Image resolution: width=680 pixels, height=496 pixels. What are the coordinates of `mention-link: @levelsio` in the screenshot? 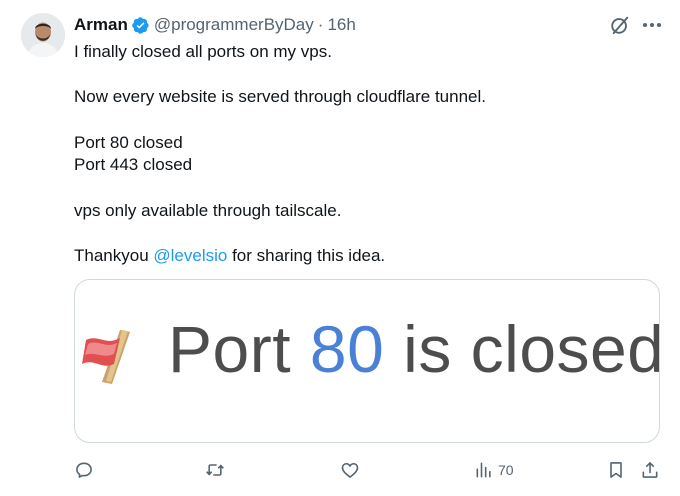 It's located at (190, 255).